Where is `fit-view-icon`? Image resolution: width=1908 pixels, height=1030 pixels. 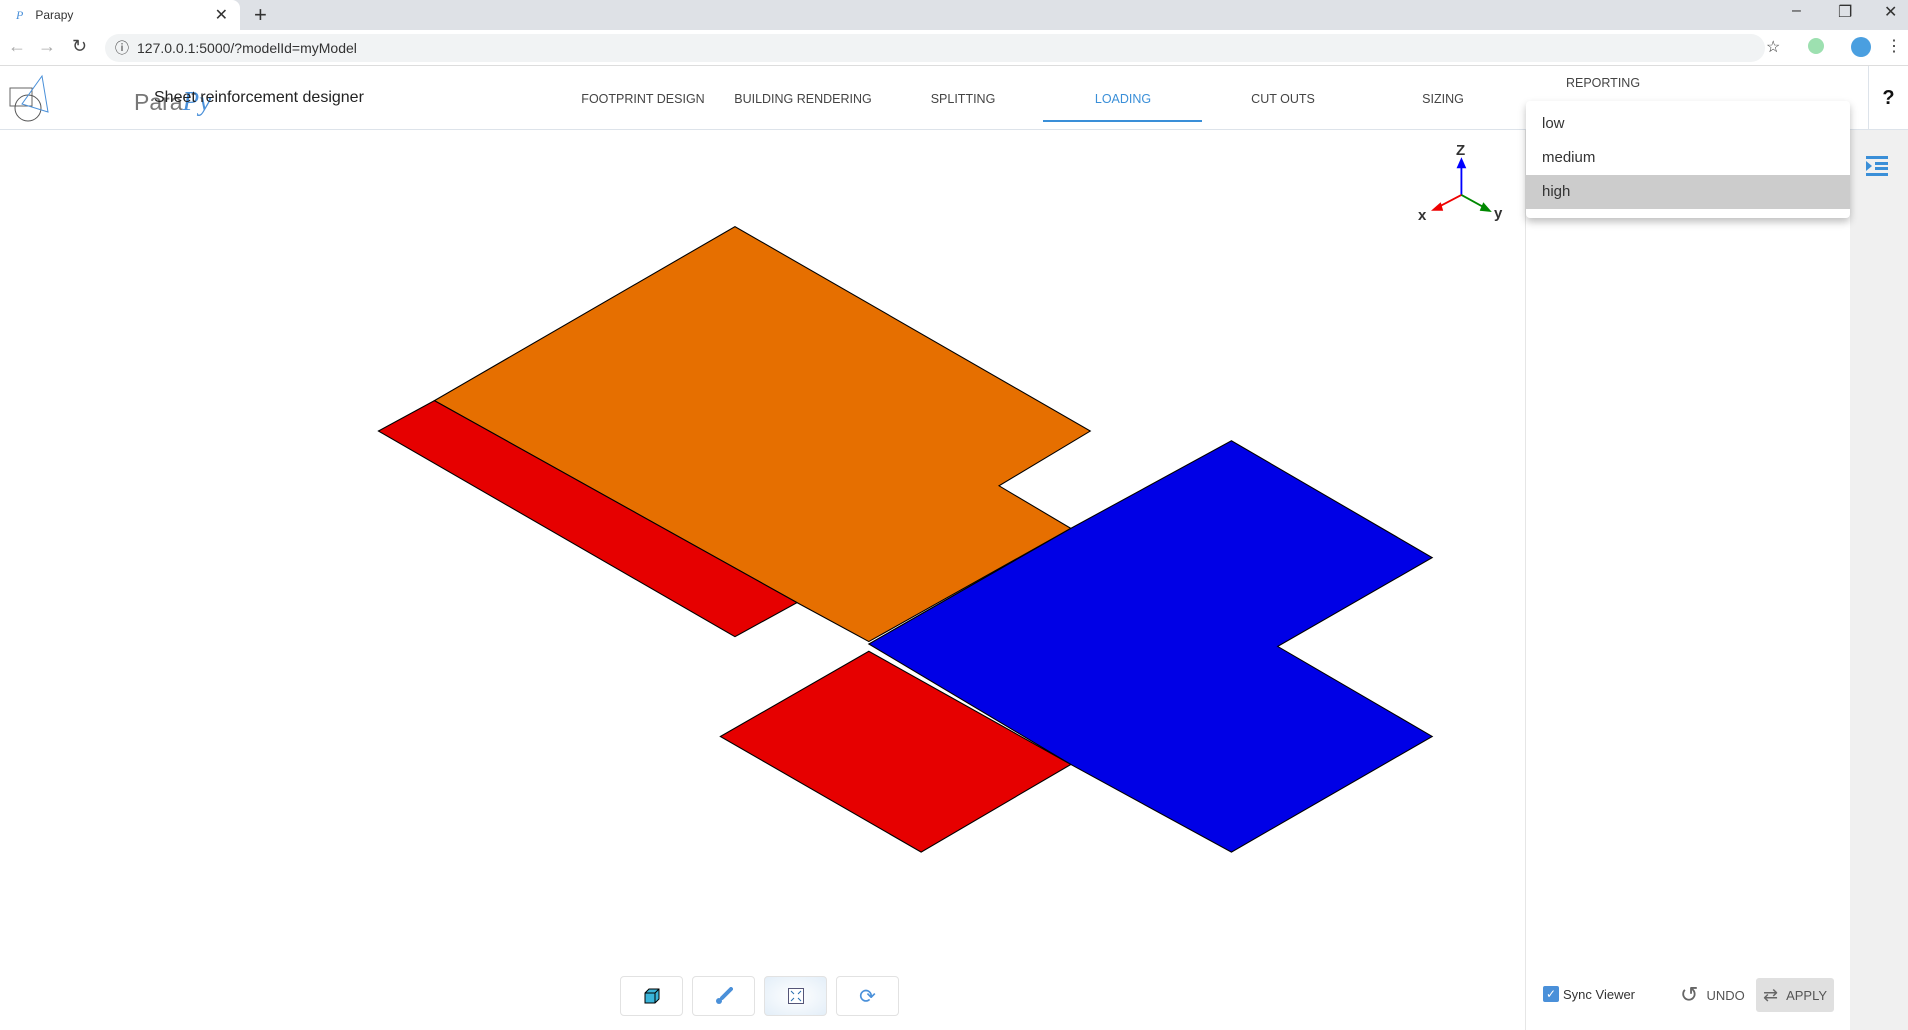 fit-view-icon is located at coordinates (795, 996).